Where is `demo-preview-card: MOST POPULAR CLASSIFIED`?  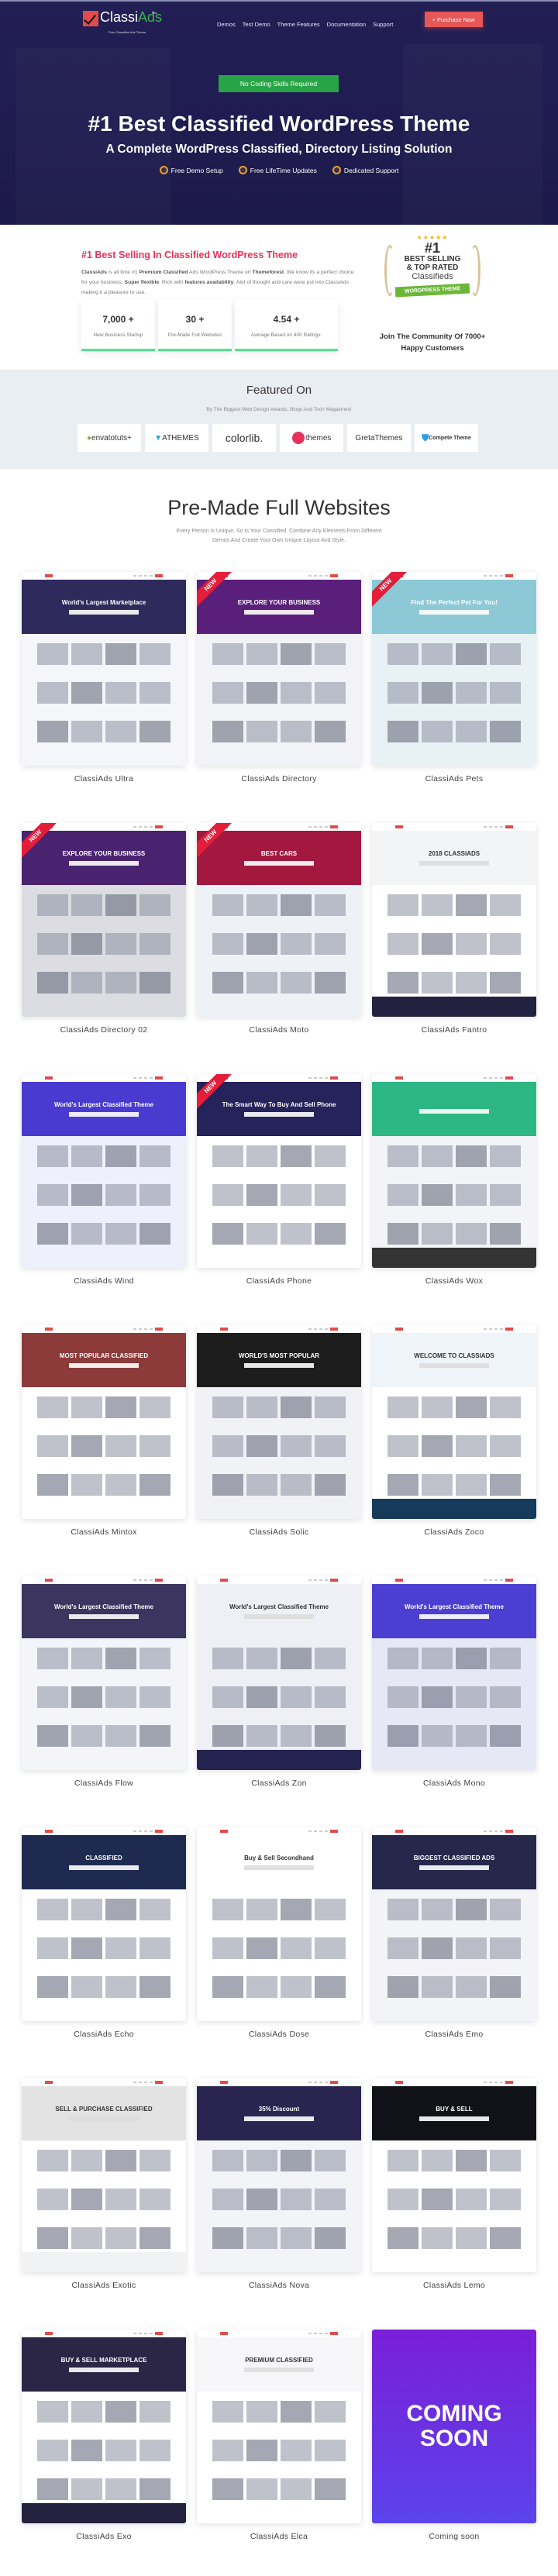
demo-preview-card: MOST POPULAR CLASSIFIED is located at coordinates (104, 1422).